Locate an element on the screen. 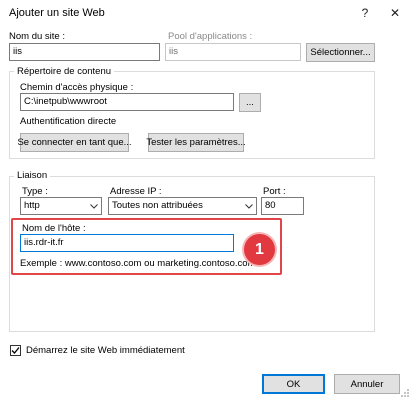 The width and height of the screenshot is (412, 400). check-icon is located at coordinates (15, 350).